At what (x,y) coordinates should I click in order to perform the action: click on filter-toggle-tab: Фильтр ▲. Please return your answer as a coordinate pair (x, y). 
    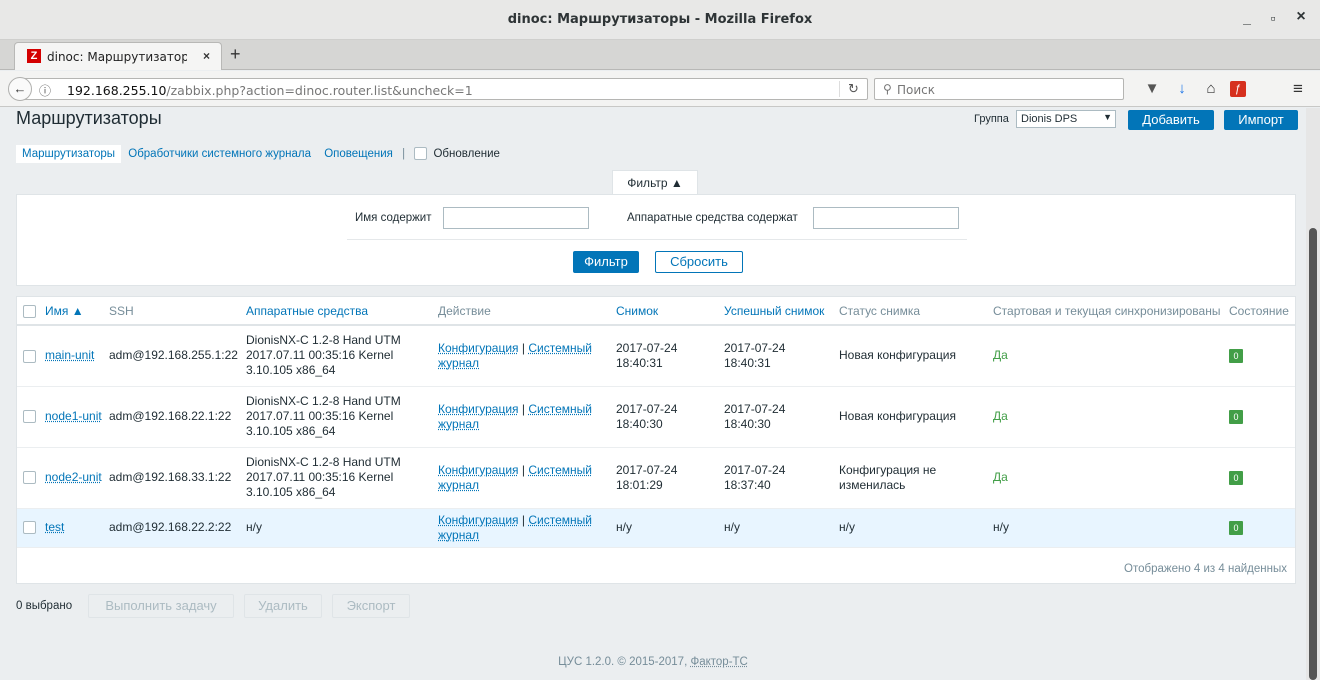
    Looking at the image, I should click on (655, 182).